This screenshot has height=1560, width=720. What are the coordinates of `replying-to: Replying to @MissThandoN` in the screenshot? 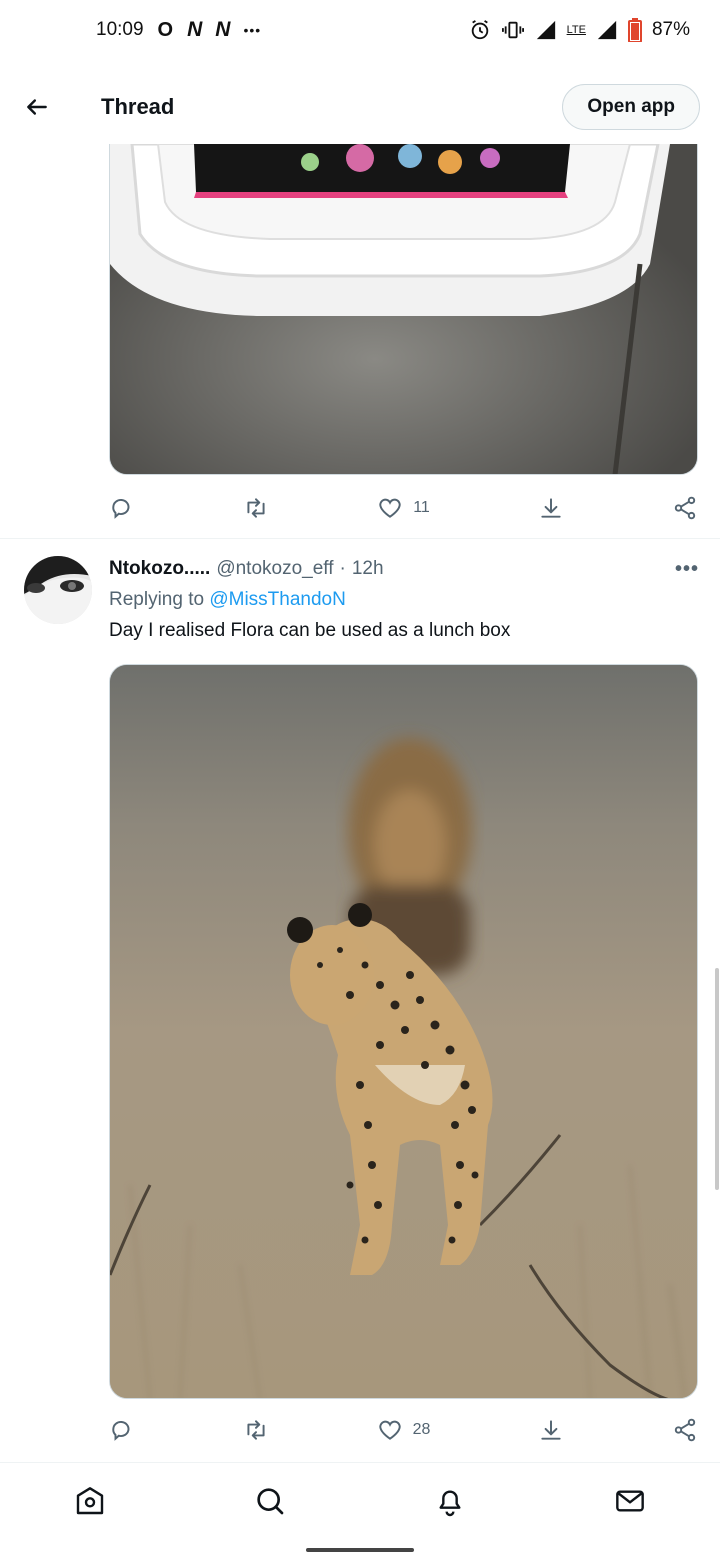 It's located at (227, 600).